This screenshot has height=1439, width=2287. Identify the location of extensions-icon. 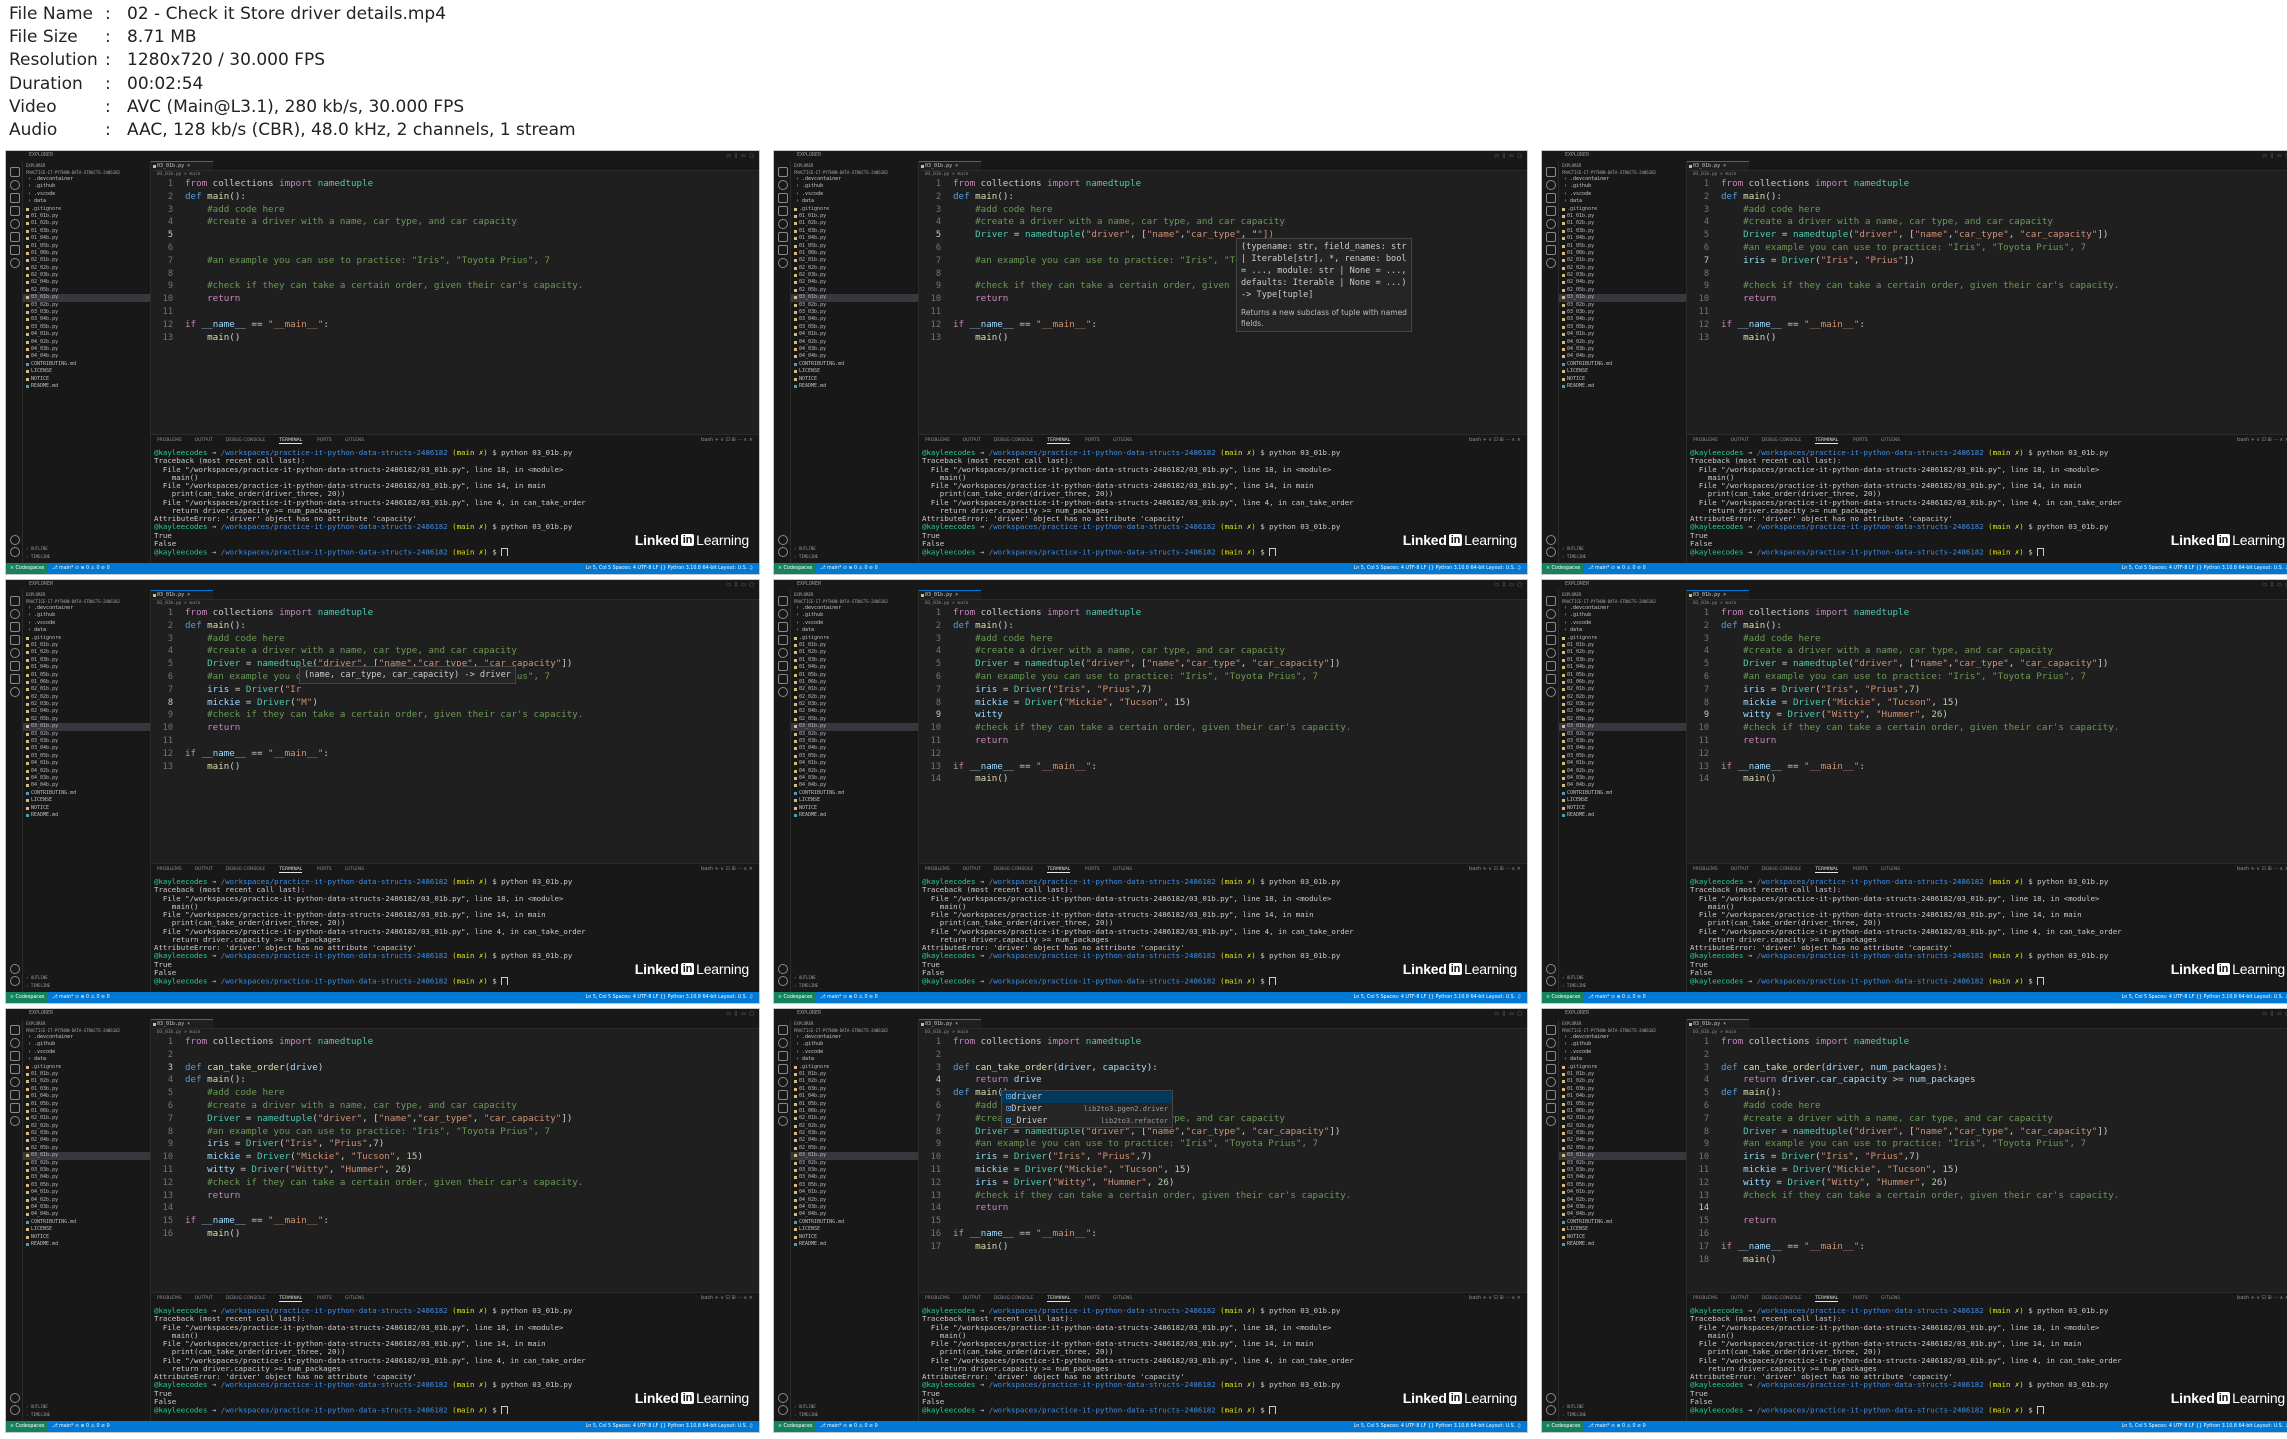
(1551, 1082).